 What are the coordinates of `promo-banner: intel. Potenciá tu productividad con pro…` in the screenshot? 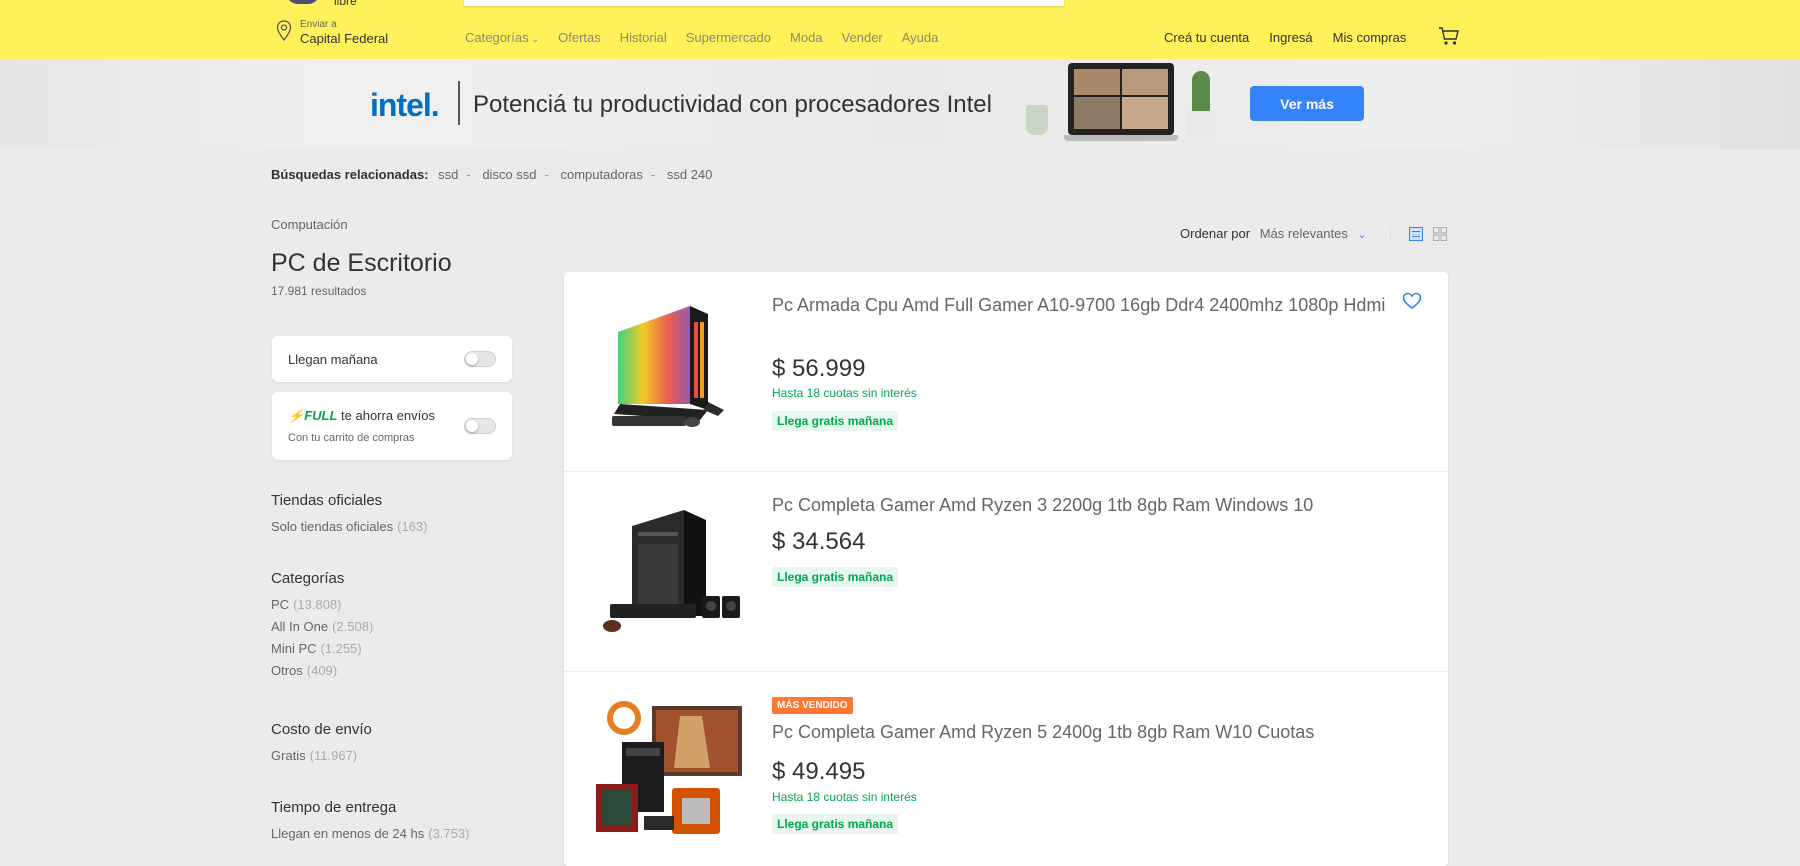 It's located at (900, 104).